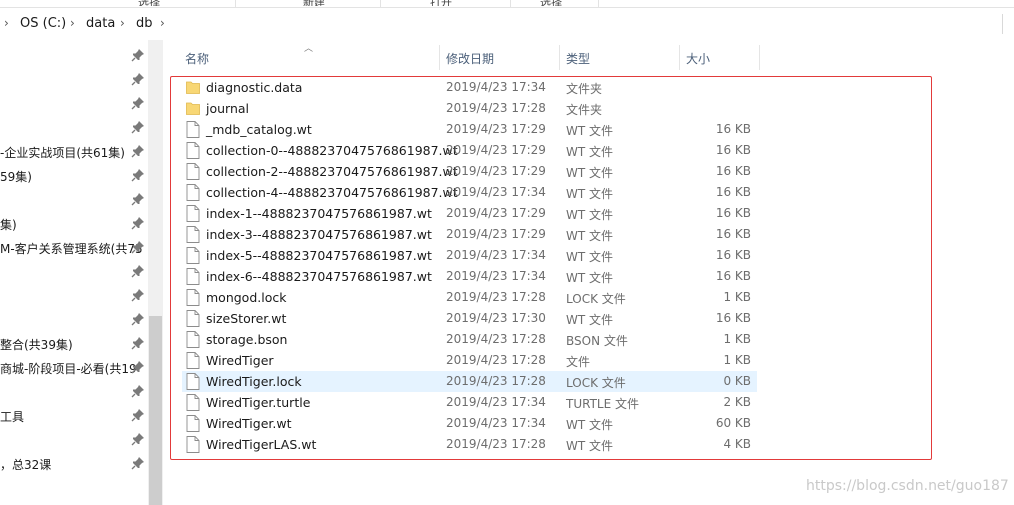  Describe the element at coordinates (74, 176) in the screenshot. I see `nav-quick-access-item: 59集)` at that location.